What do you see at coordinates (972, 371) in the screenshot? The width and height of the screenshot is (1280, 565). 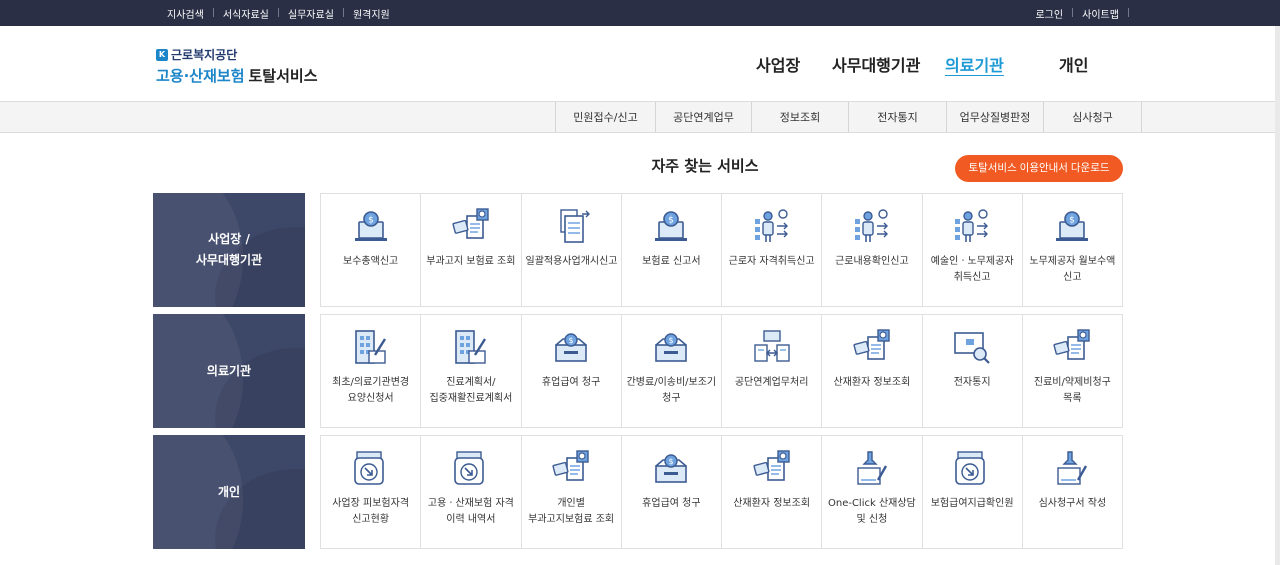 I see `service-tile: 전자통지` at bounding box center [972, 371].